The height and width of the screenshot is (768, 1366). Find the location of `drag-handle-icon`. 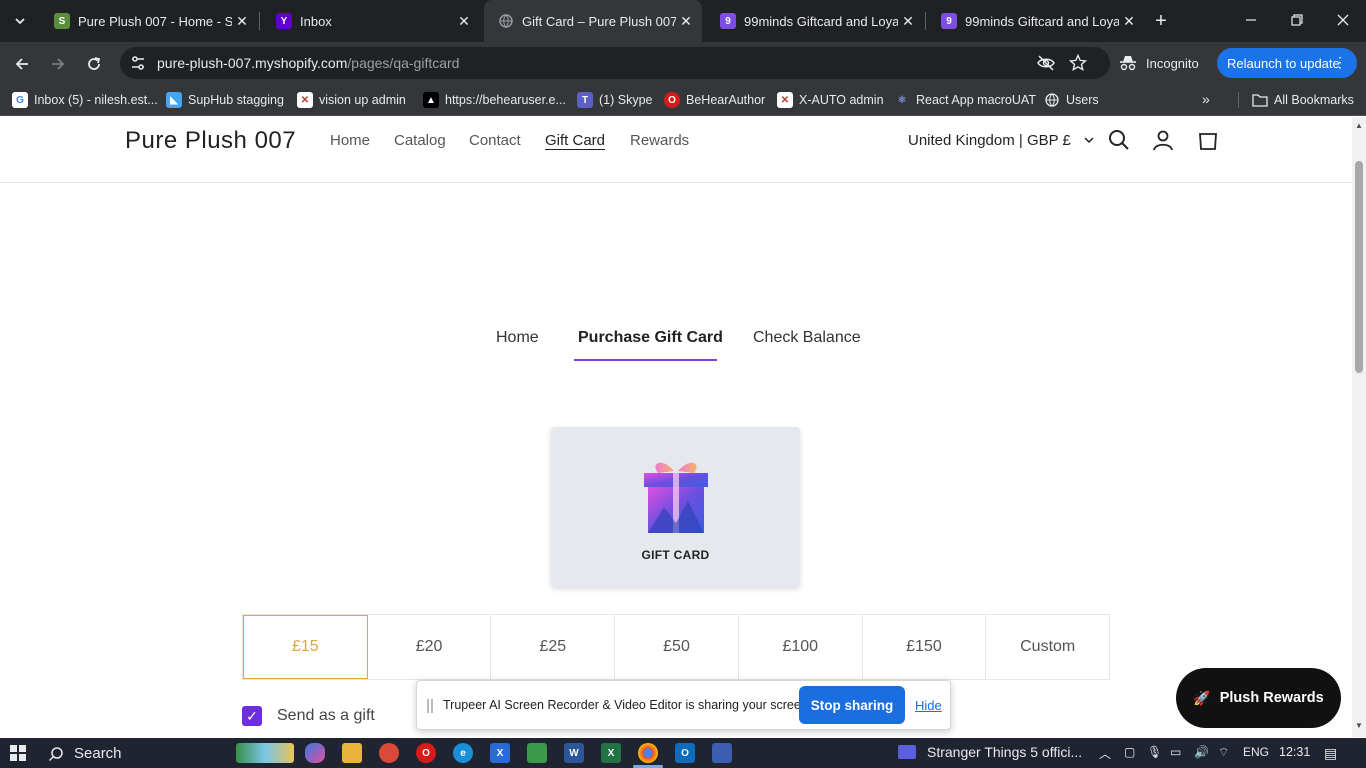

drag-handle-icon is located at coordinates (430, 706).